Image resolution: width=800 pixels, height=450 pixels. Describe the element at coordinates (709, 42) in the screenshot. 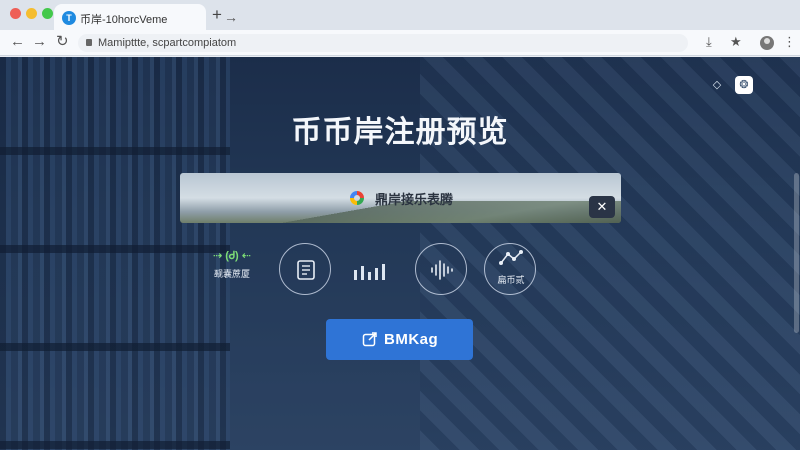

I see `download-icon: ⤓` at that location.